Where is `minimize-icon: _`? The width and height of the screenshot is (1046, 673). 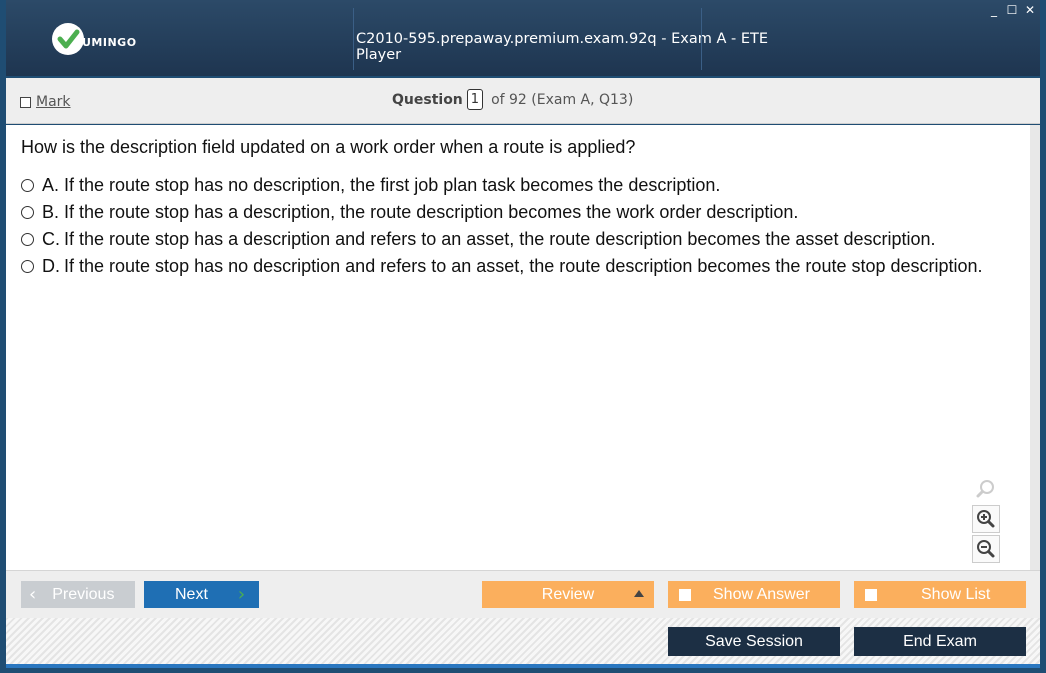 minimize-icon: _ is located at coordinates (994, 10).